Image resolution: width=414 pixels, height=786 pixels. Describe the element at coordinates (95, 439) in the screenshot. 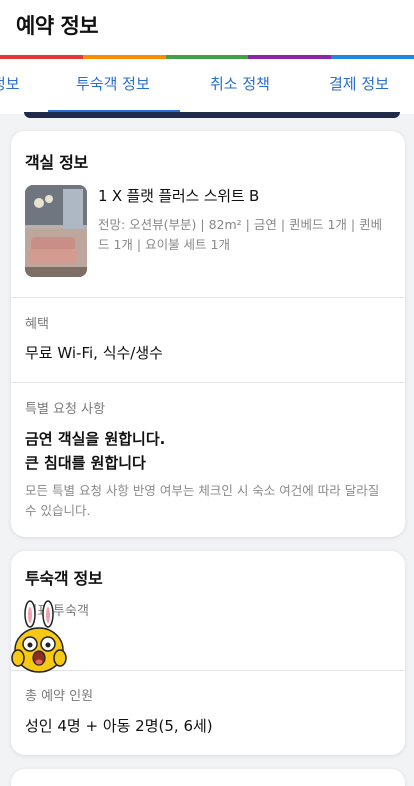

I see `special-request-item: 금연 객실을 원합니다.` at that location.